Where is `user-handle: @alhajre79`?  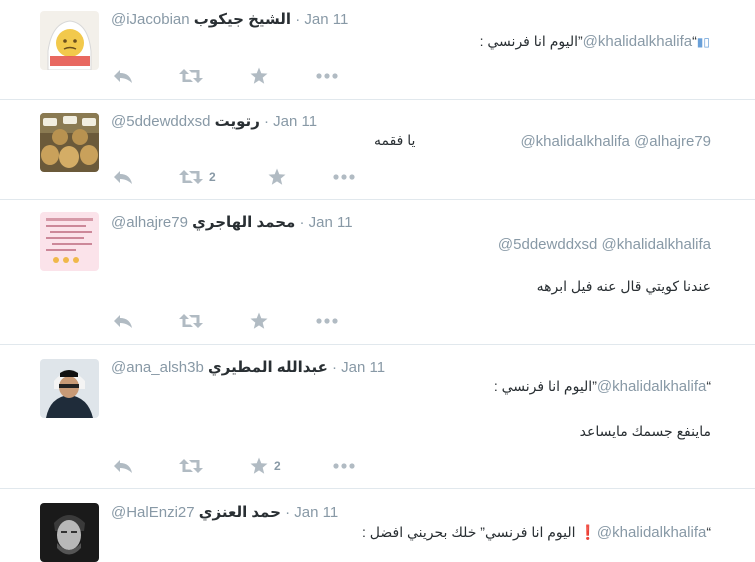
user-handle: @alhajre79 is located at coordinates (149, 222).